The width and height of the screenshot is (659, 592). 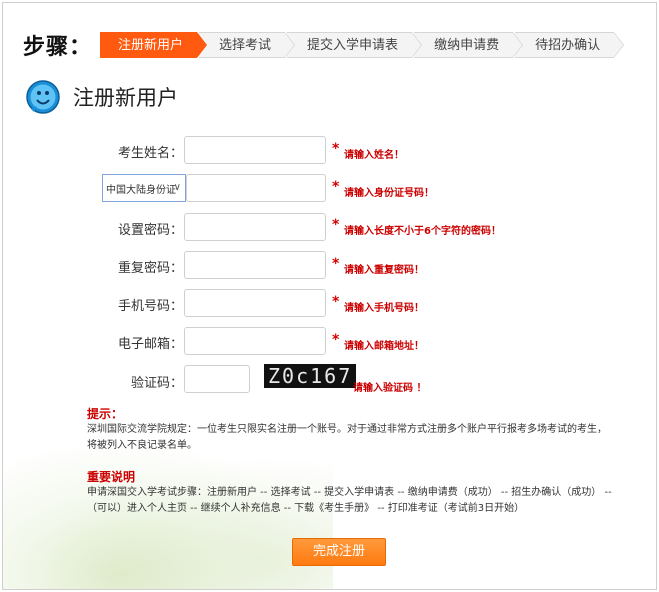 What do you see at coordinates (422, 231) in the screenshot?
I see `password-hint: 请输入长度不小于6个字符的密码！` at bounding box center [422, 231].